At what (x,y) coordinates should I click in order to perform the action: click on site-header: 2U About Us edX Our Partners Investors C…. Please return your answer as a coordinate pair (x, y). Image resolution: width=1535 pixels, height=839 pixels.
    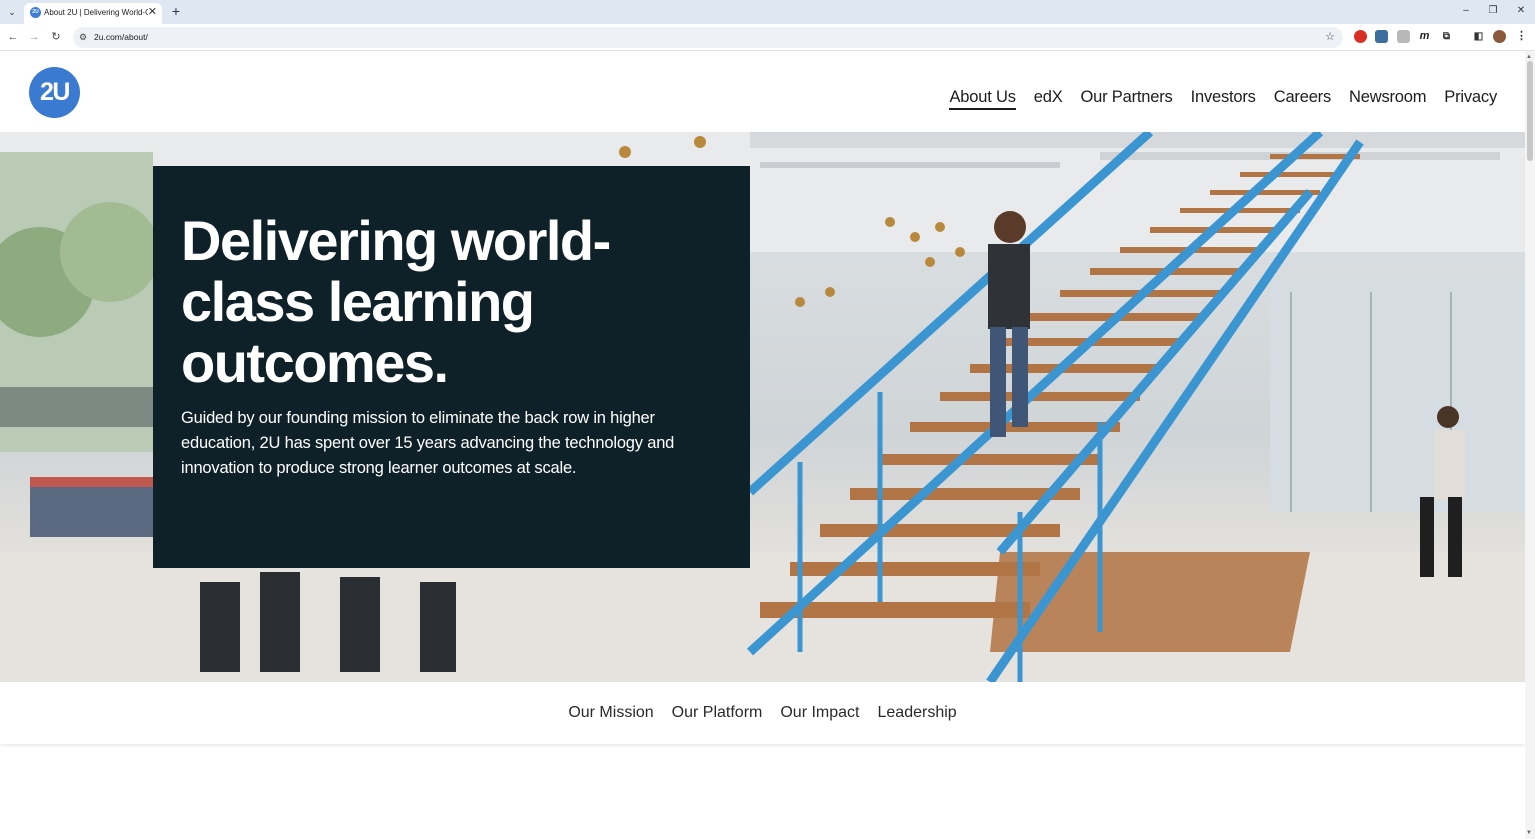
    Looking at the image, I should click on (762, 91).